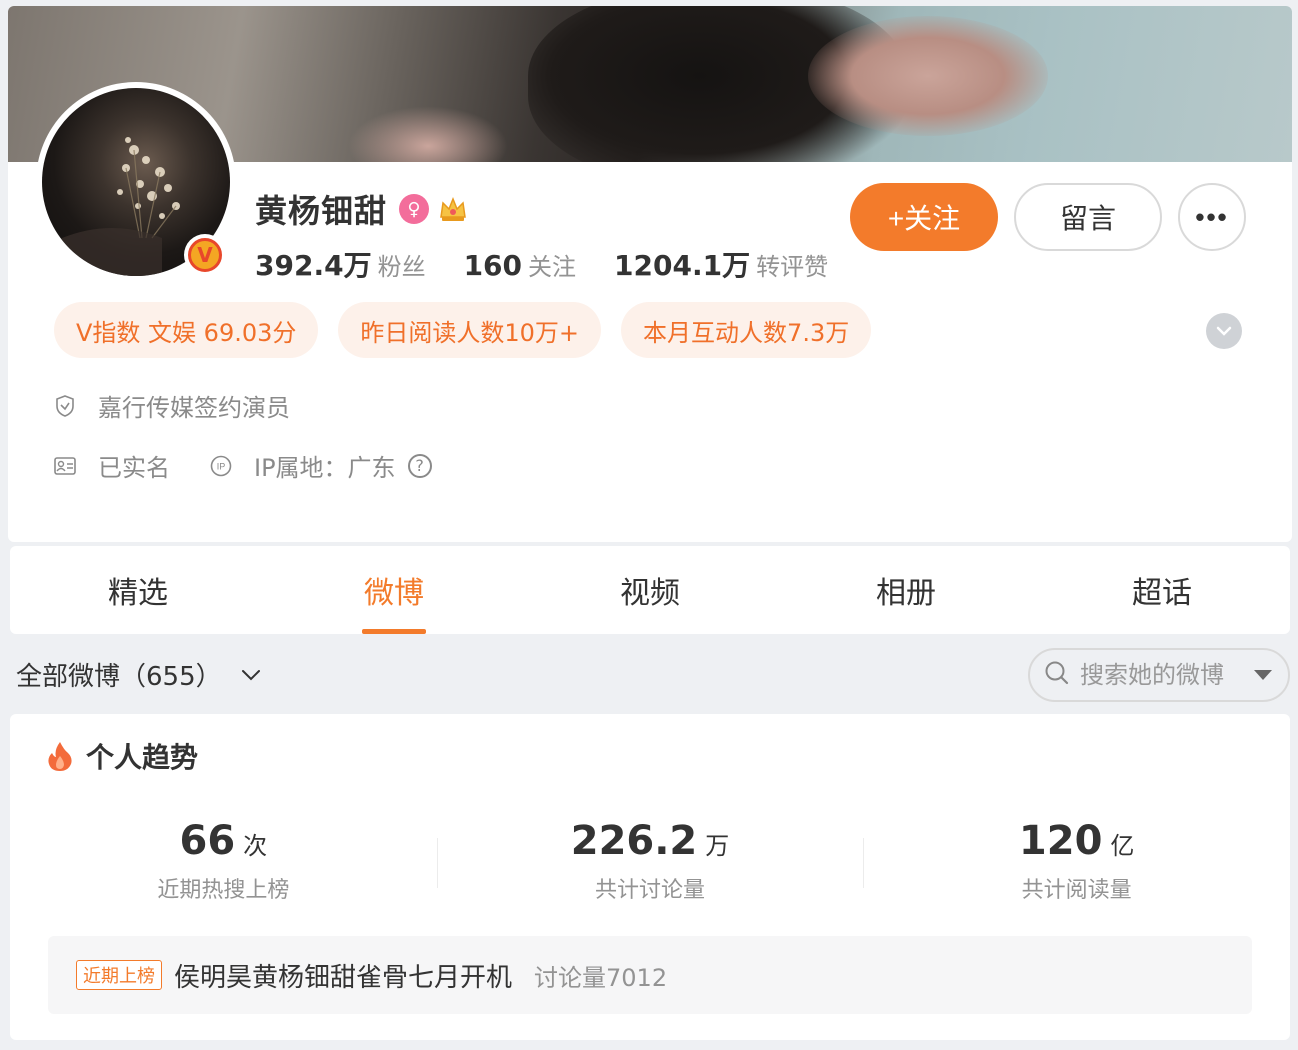 This screenshot has height=1050, width=1298. Describe the element at coordinates (419, 465) in the screenshot. I see `help-icon: ?` at that location.